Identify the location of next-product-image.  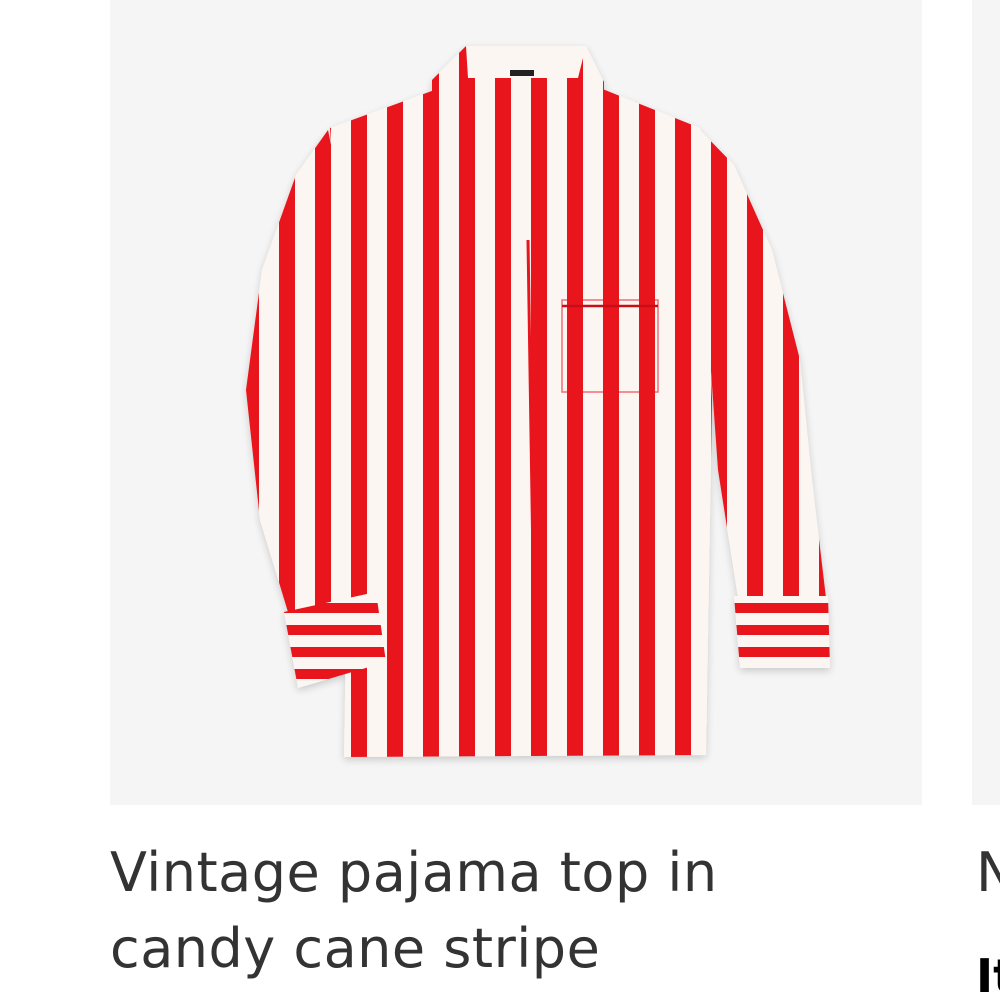
(986, 402).